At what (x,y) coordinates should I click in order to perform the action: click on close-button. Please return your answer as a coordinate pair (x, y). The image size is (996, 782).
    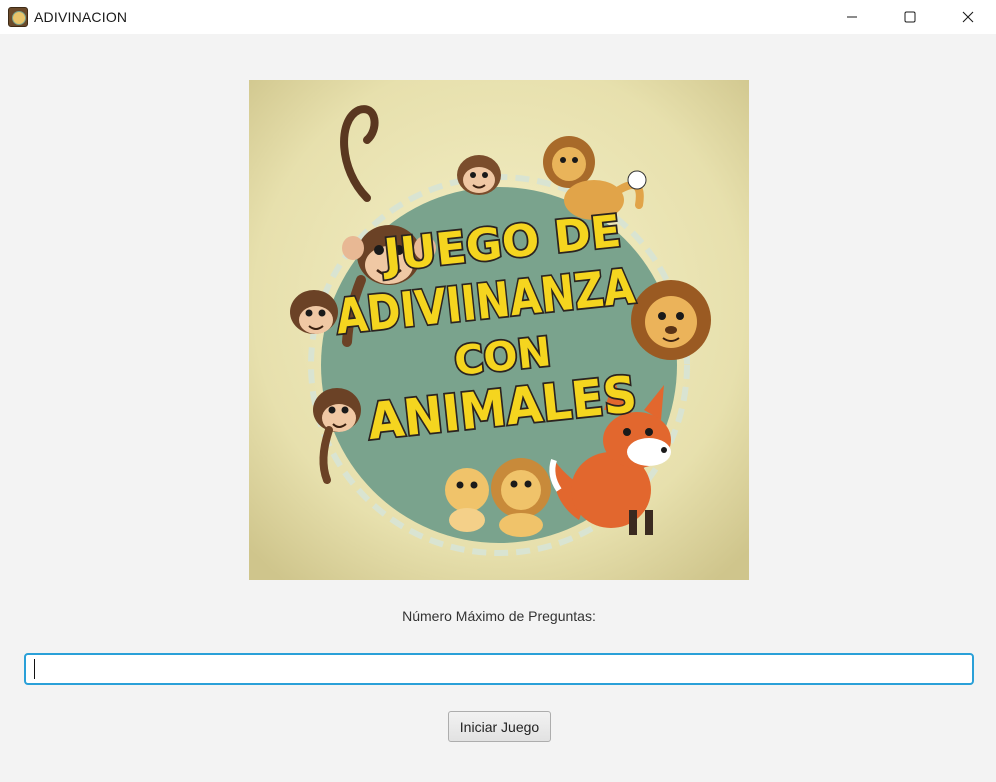
    Looking at the image, I should click on (967, 17).